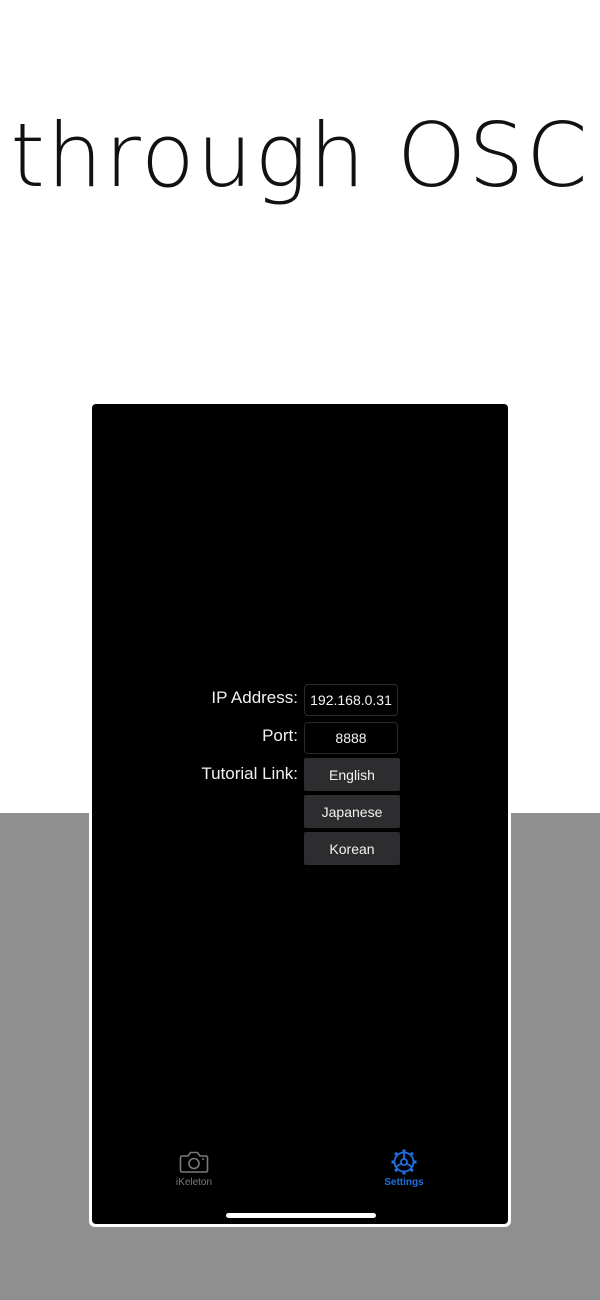  Describe the element at coordinates (351, 738) in the screenshot. I see `port-input` at that location.